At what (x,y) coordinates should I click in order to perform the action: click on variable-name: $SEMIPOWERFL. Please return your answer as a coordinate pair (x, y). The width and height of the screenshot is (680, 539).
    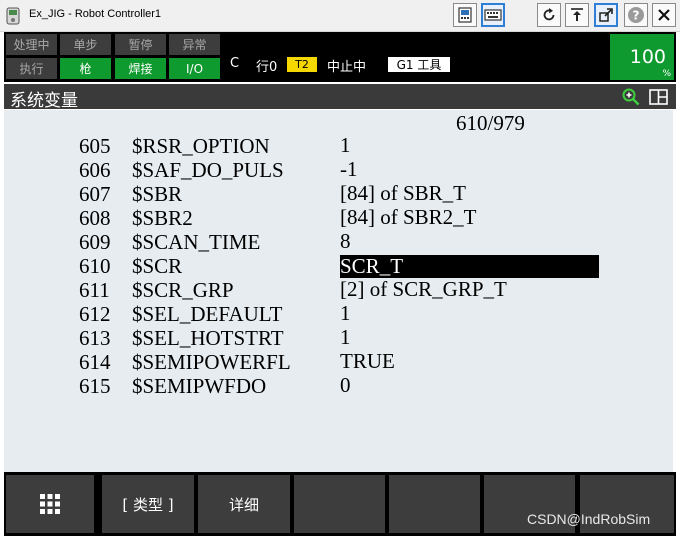
    Looking at the image, I should click on (211, 362).